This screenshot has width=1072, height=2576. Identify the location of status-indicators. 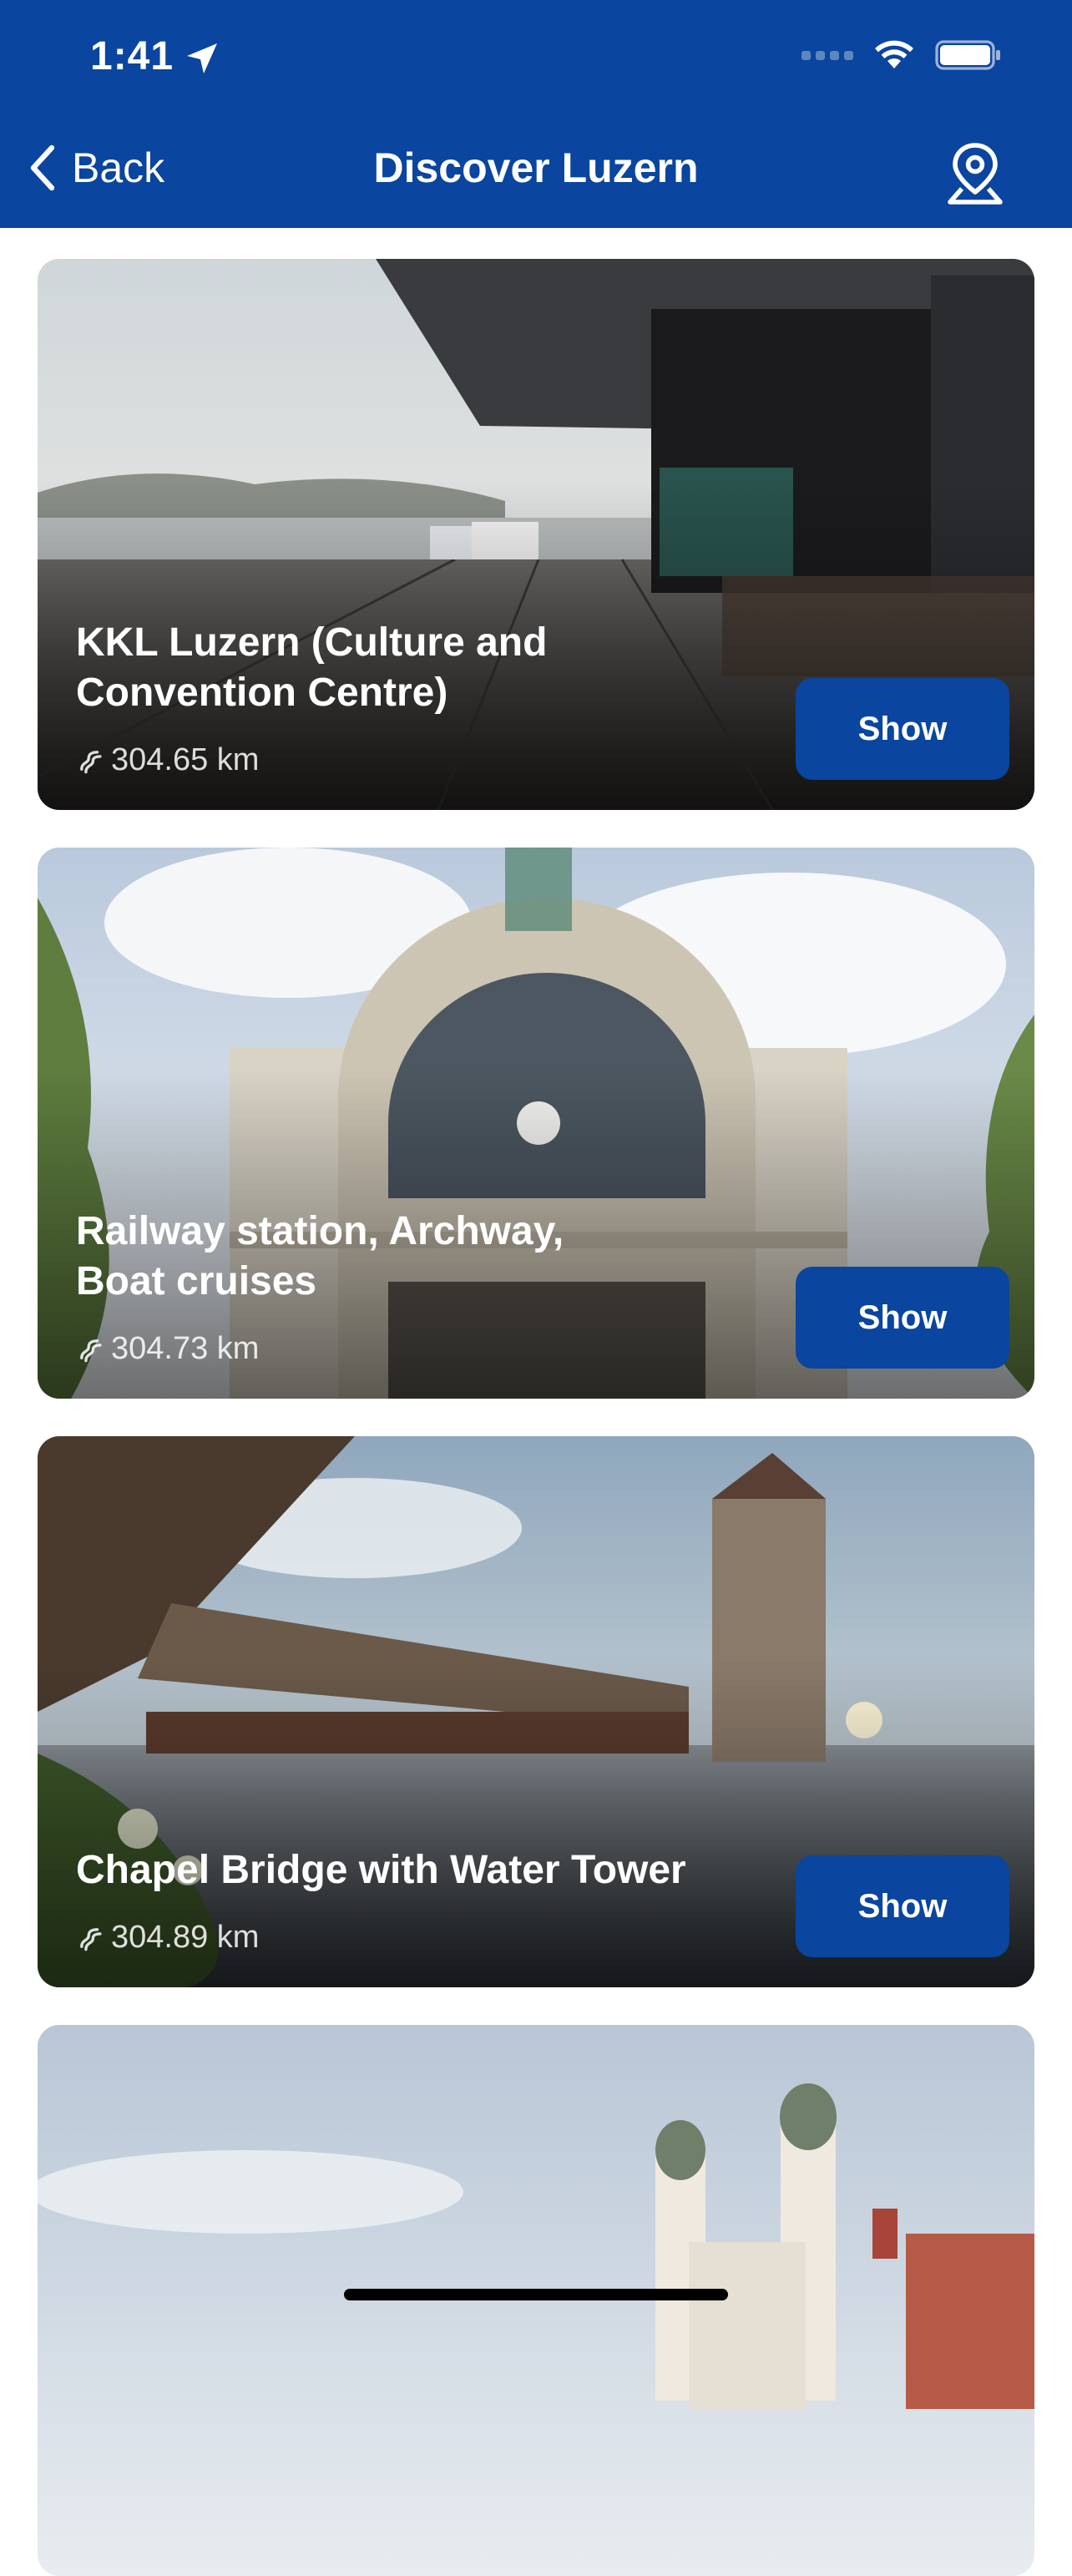
(901, 55).